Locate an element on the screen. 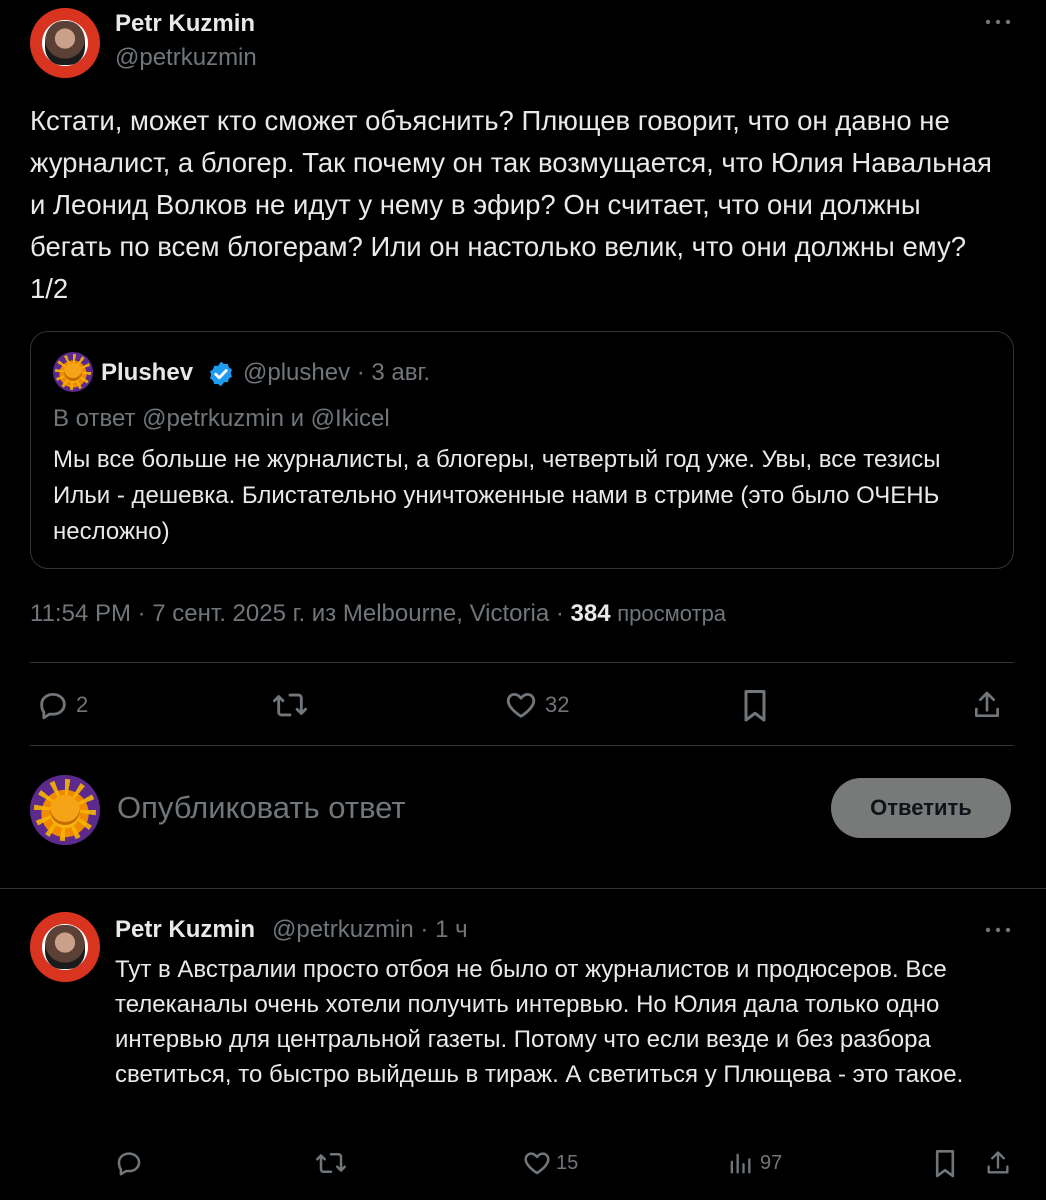  sun-face is located at coordinates (73, 372).